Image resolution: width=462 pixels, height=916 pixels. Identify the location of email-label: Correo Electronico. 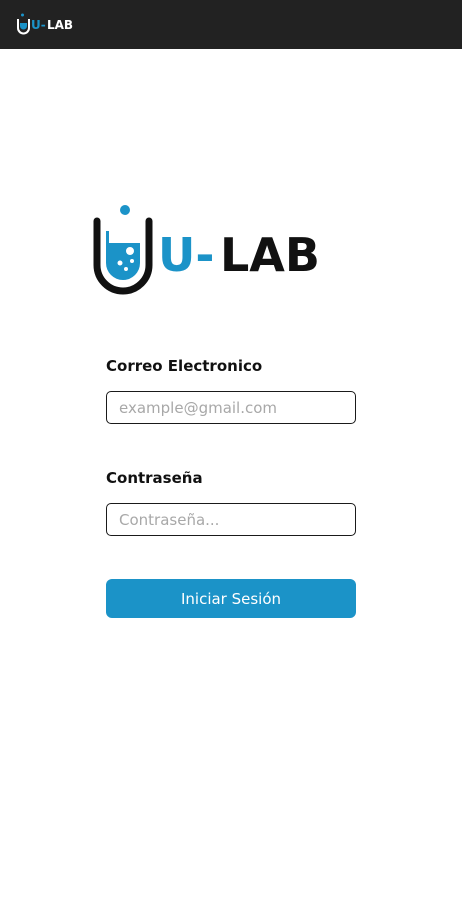
(184, 366).